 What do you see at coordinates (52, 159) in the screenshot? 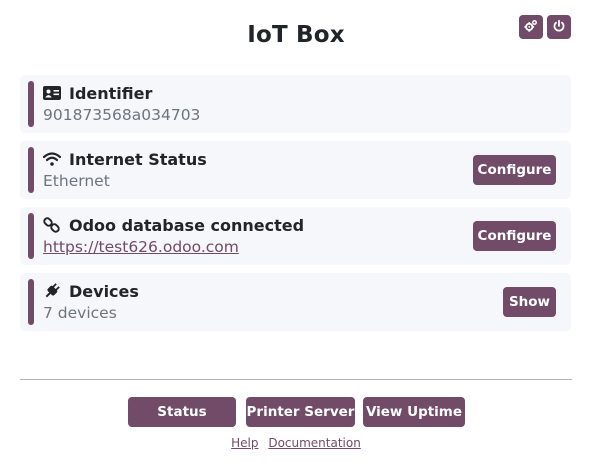
I see `wifi-icon` at bounding box center [52, 159].